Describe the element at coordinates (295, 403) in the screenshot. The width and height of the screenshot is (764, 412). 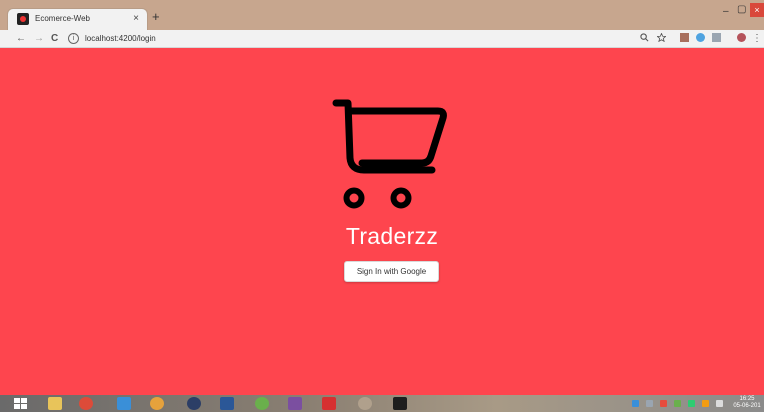
I see `visual-studio-icon` at that location.